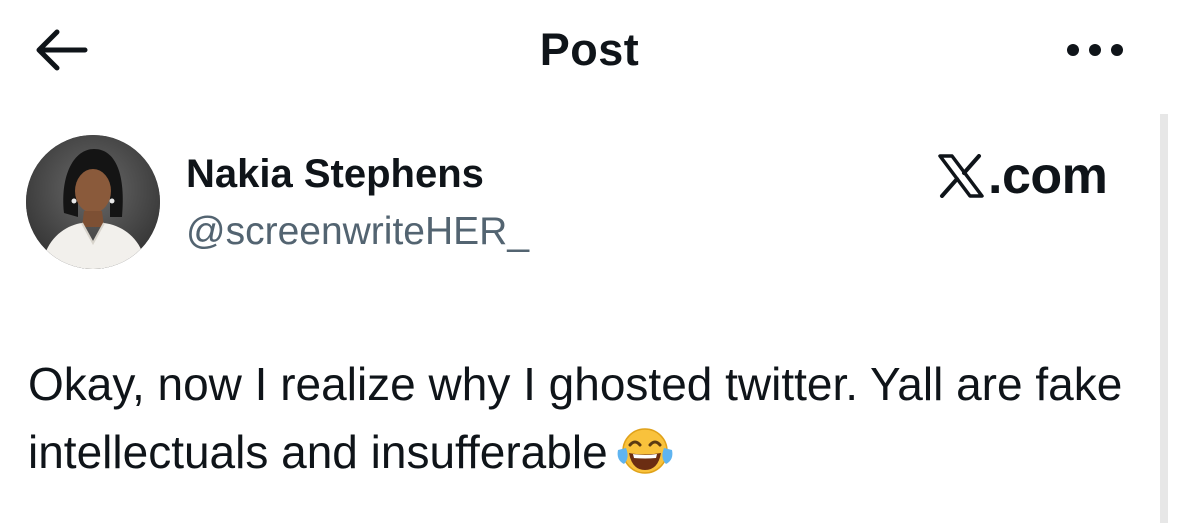  I want to click on avatar, so click(93, 202).